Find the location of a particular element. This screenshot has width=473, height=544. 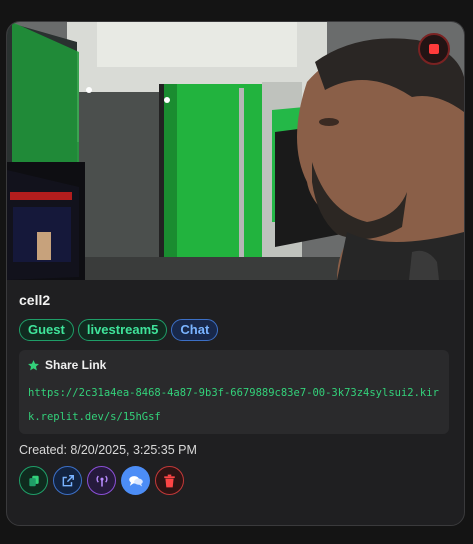

share-link-heading: Share Link is located at coordinates (76, 365).